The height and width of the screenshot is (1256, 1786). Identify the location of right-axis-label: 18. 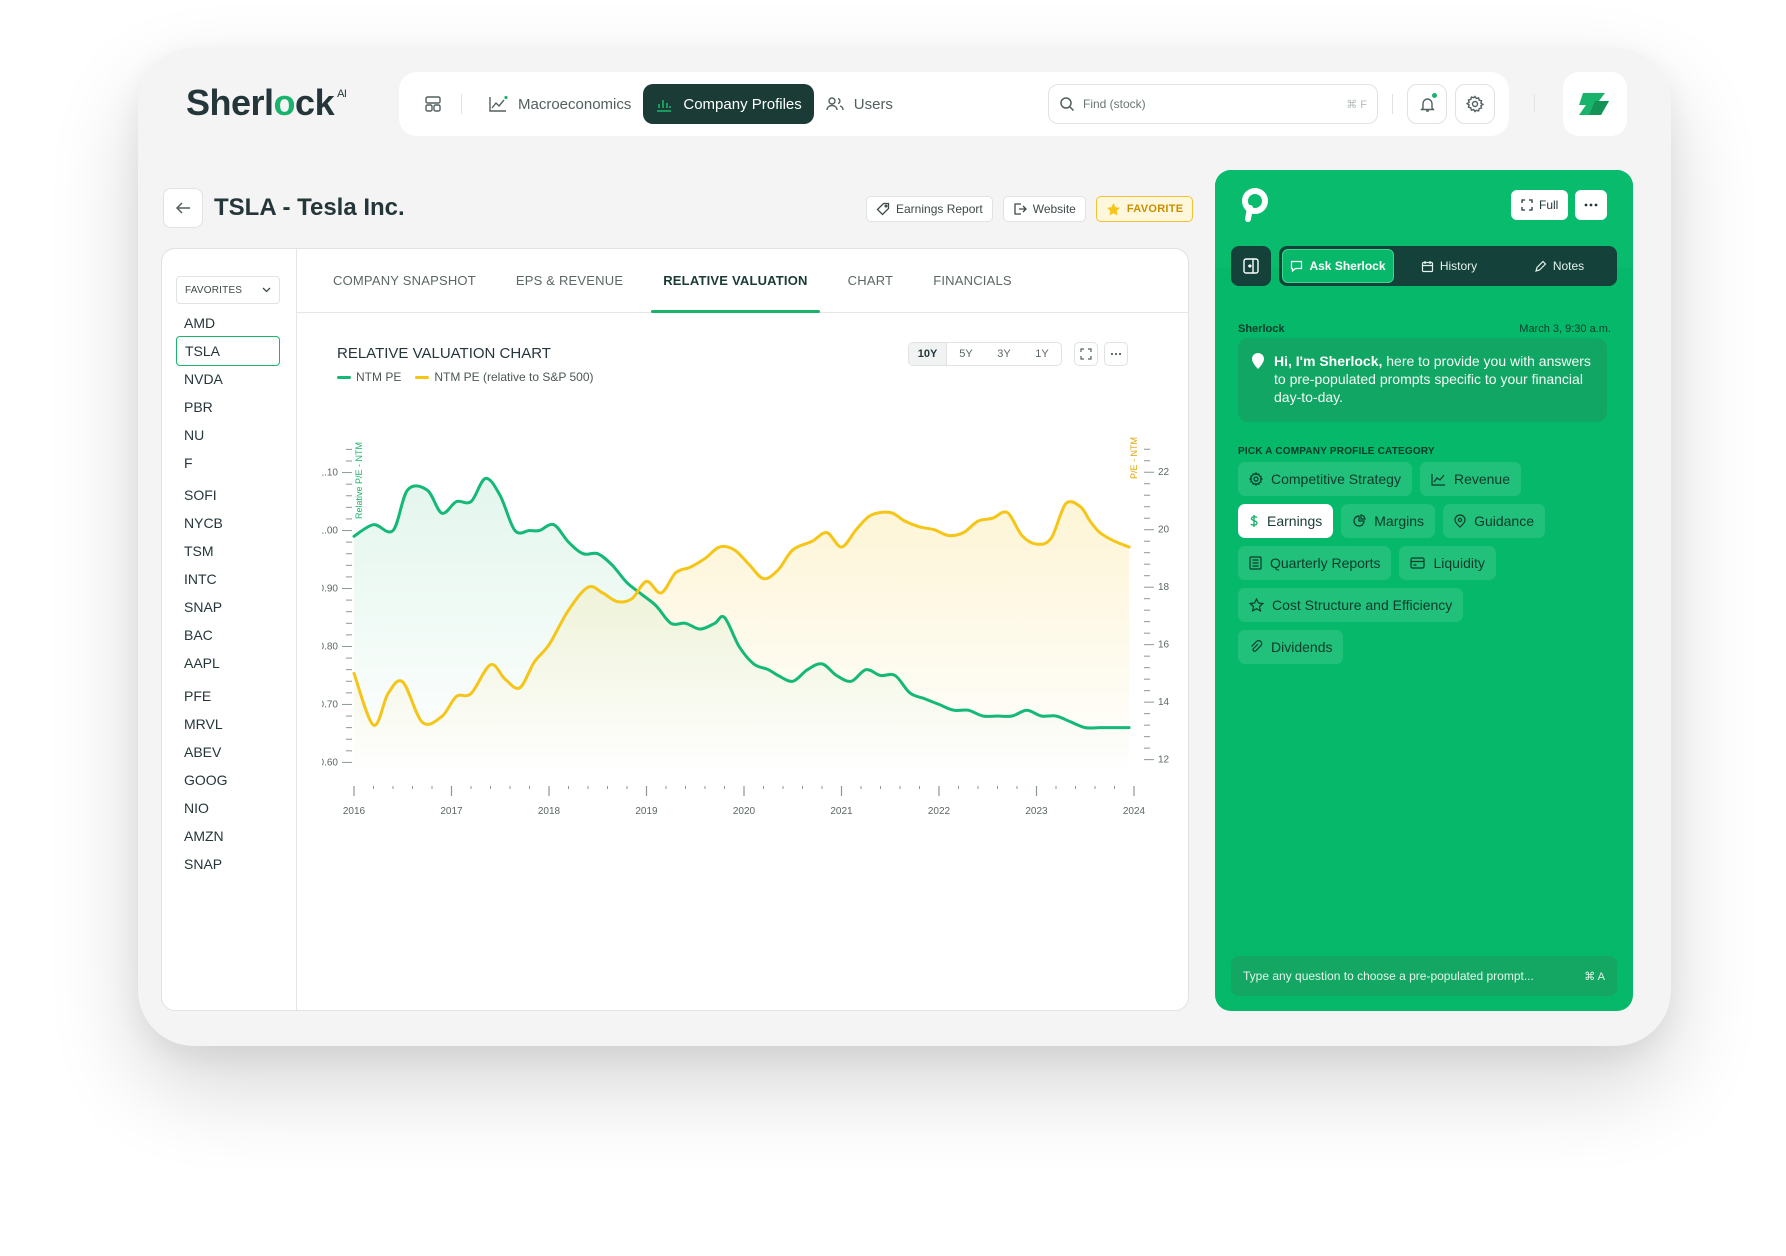
(1164, 587).